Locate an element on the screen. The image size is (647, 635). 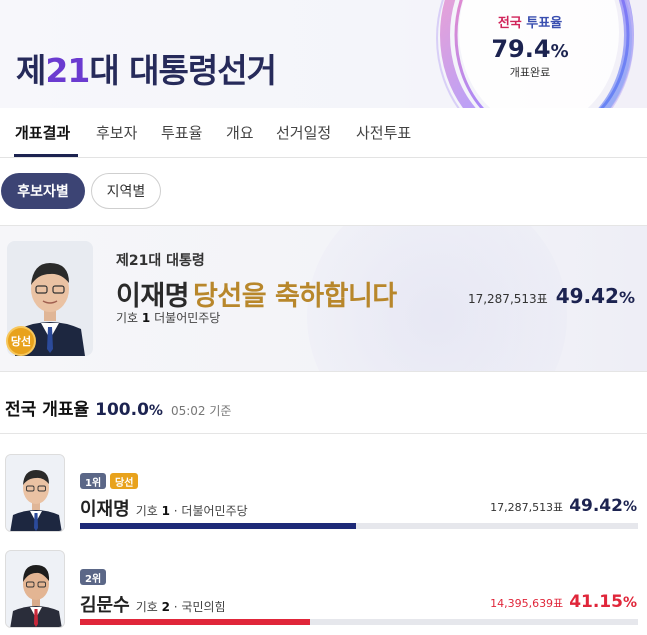
tab-turnout: 투표율 is located at coordinates (181, 132).